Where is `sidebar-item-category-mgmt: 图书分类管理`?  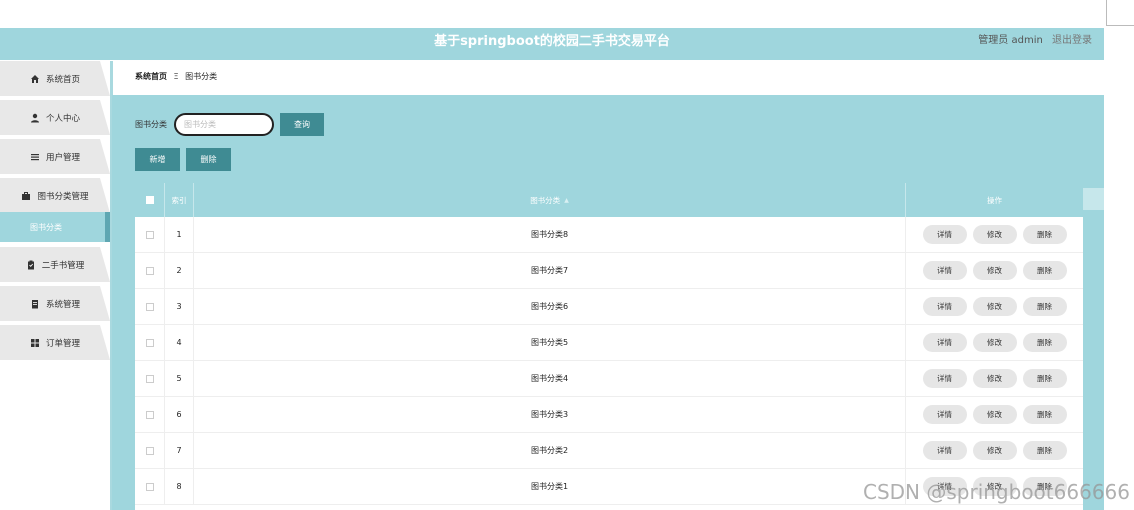
sidebar-item-category-mgmt: 图书分类管理 is located at coordinates (55, 195).